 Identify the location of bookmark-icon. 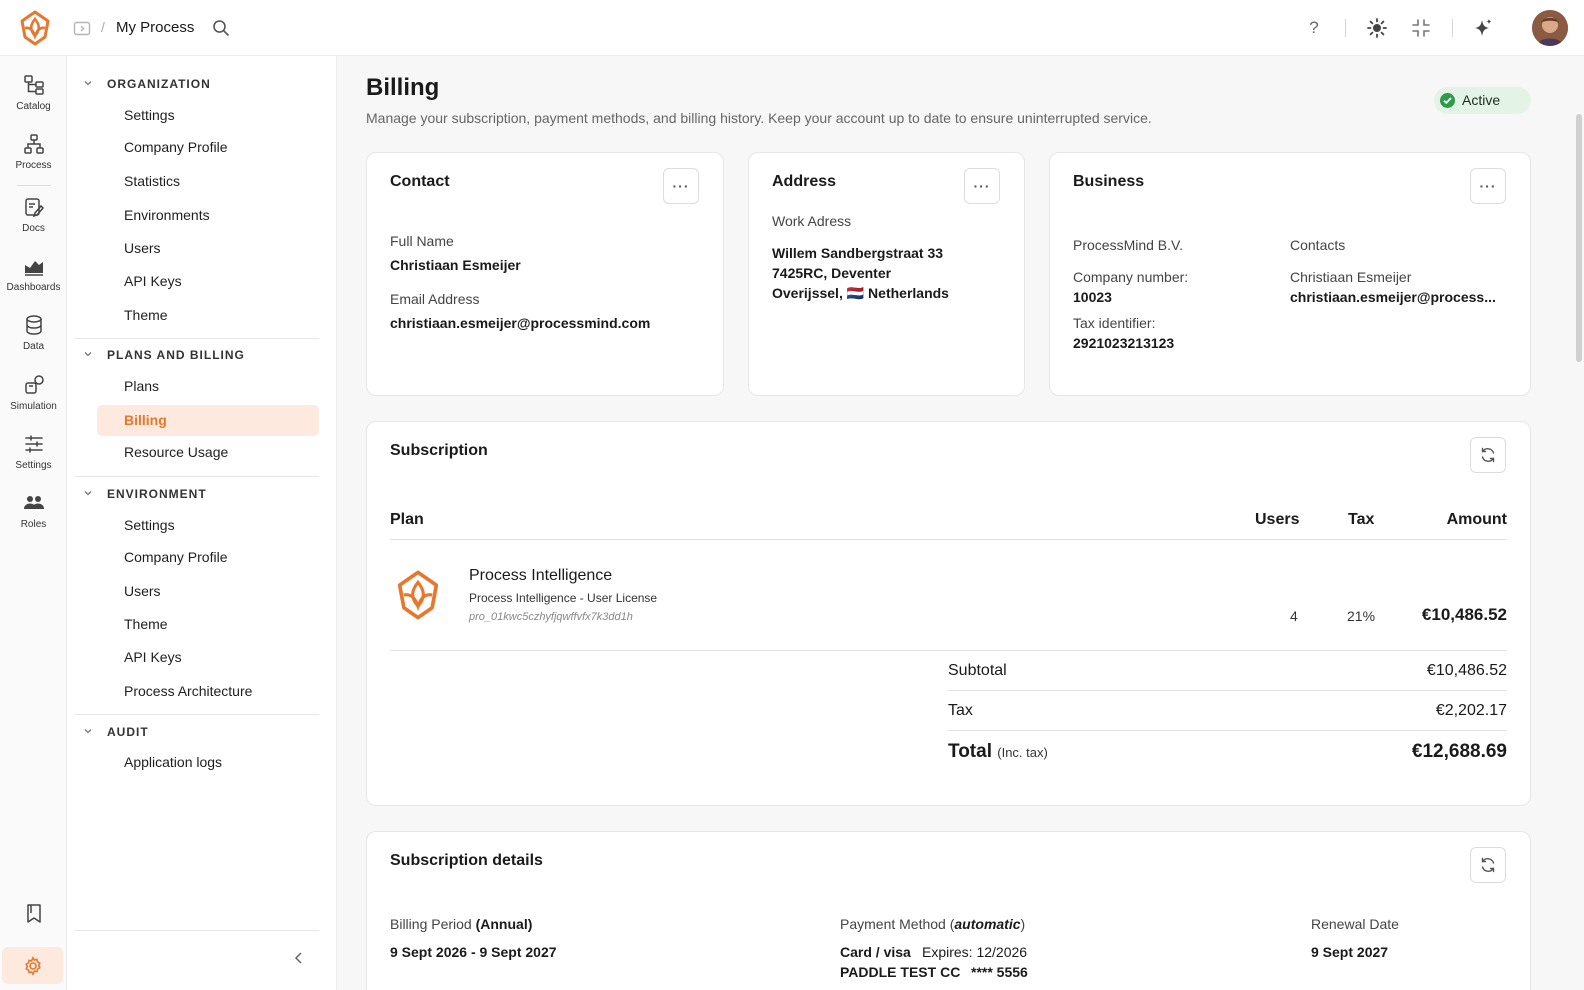
(34, 913).